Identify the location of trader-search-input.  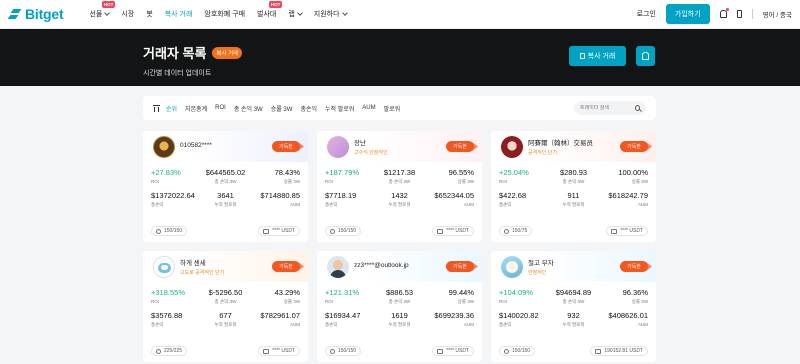
(607, 108).